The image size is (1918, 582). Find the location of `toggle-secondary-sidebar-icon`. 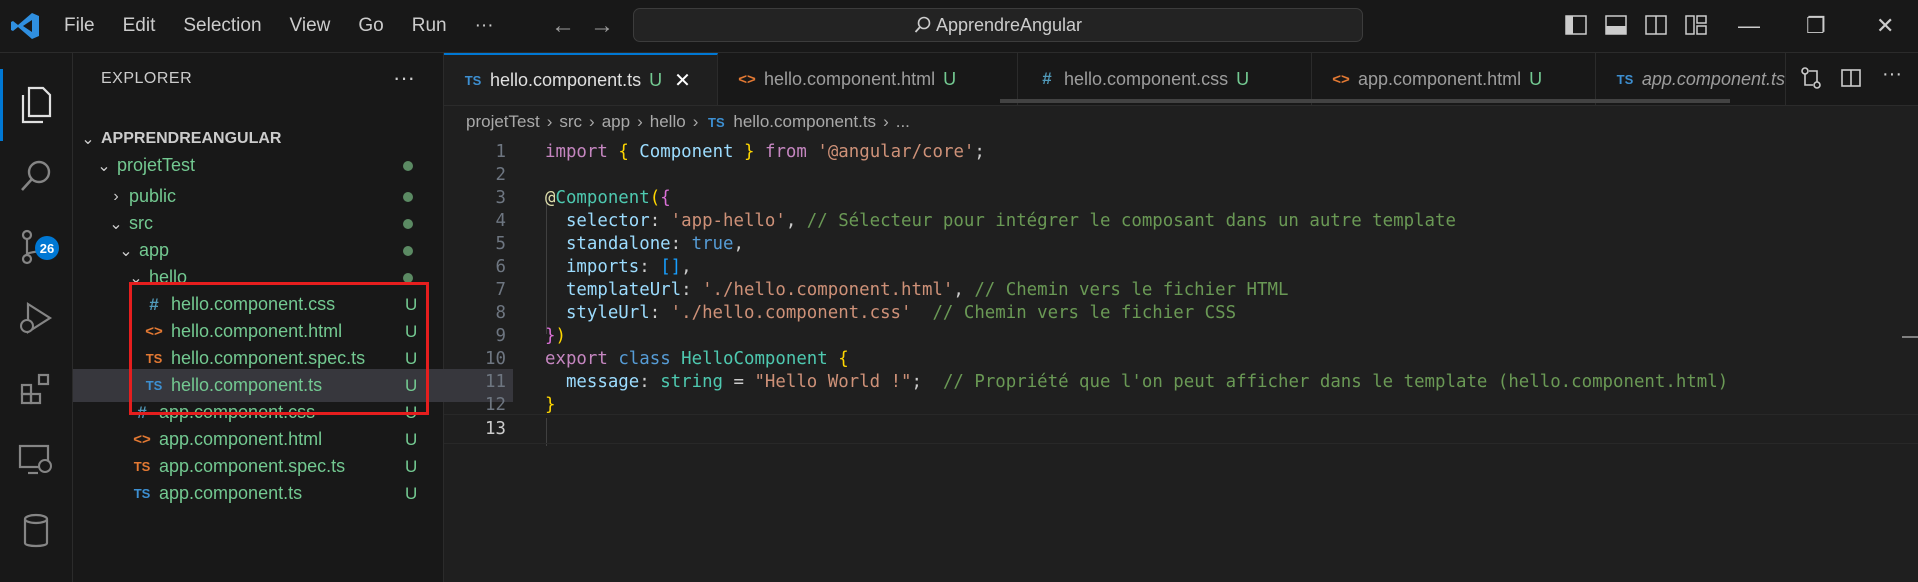

toggle-secondary-sidebar-icon is located at coordinates (1656, 25).